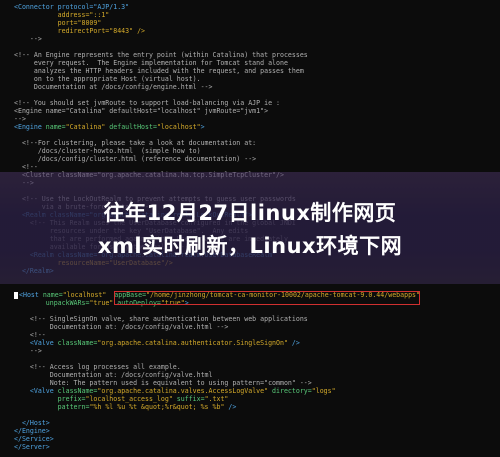 This screenshot has height=457, width=500. What do you see at coordinates (131, 399) in the screenshot?
I see `code-token: "localhost_access_log"` at bounding box center [131, 399].